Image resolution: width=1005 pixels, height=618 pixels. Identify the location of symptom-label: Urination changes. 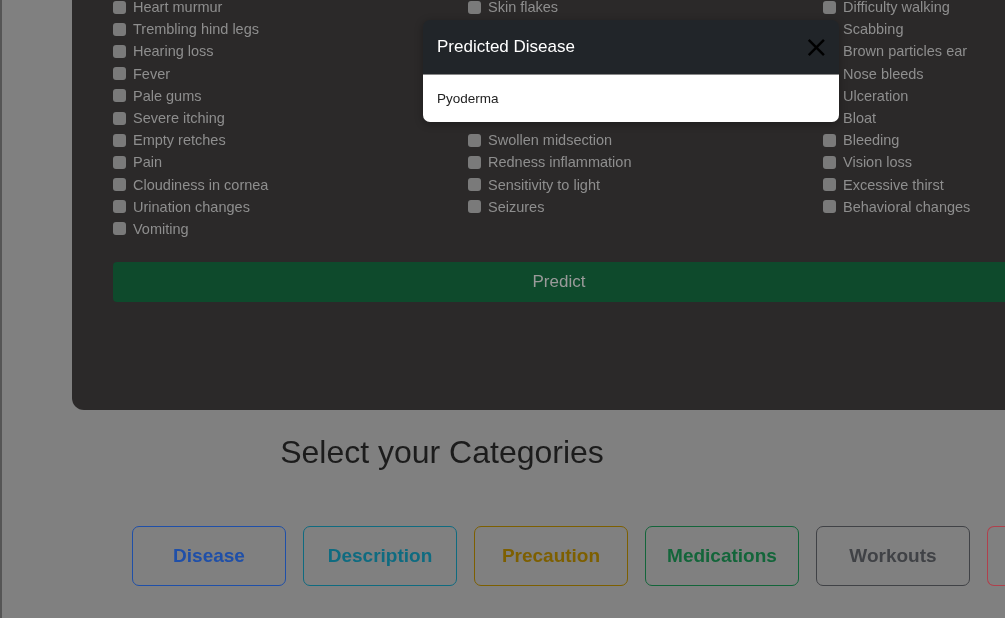
(191, 206).